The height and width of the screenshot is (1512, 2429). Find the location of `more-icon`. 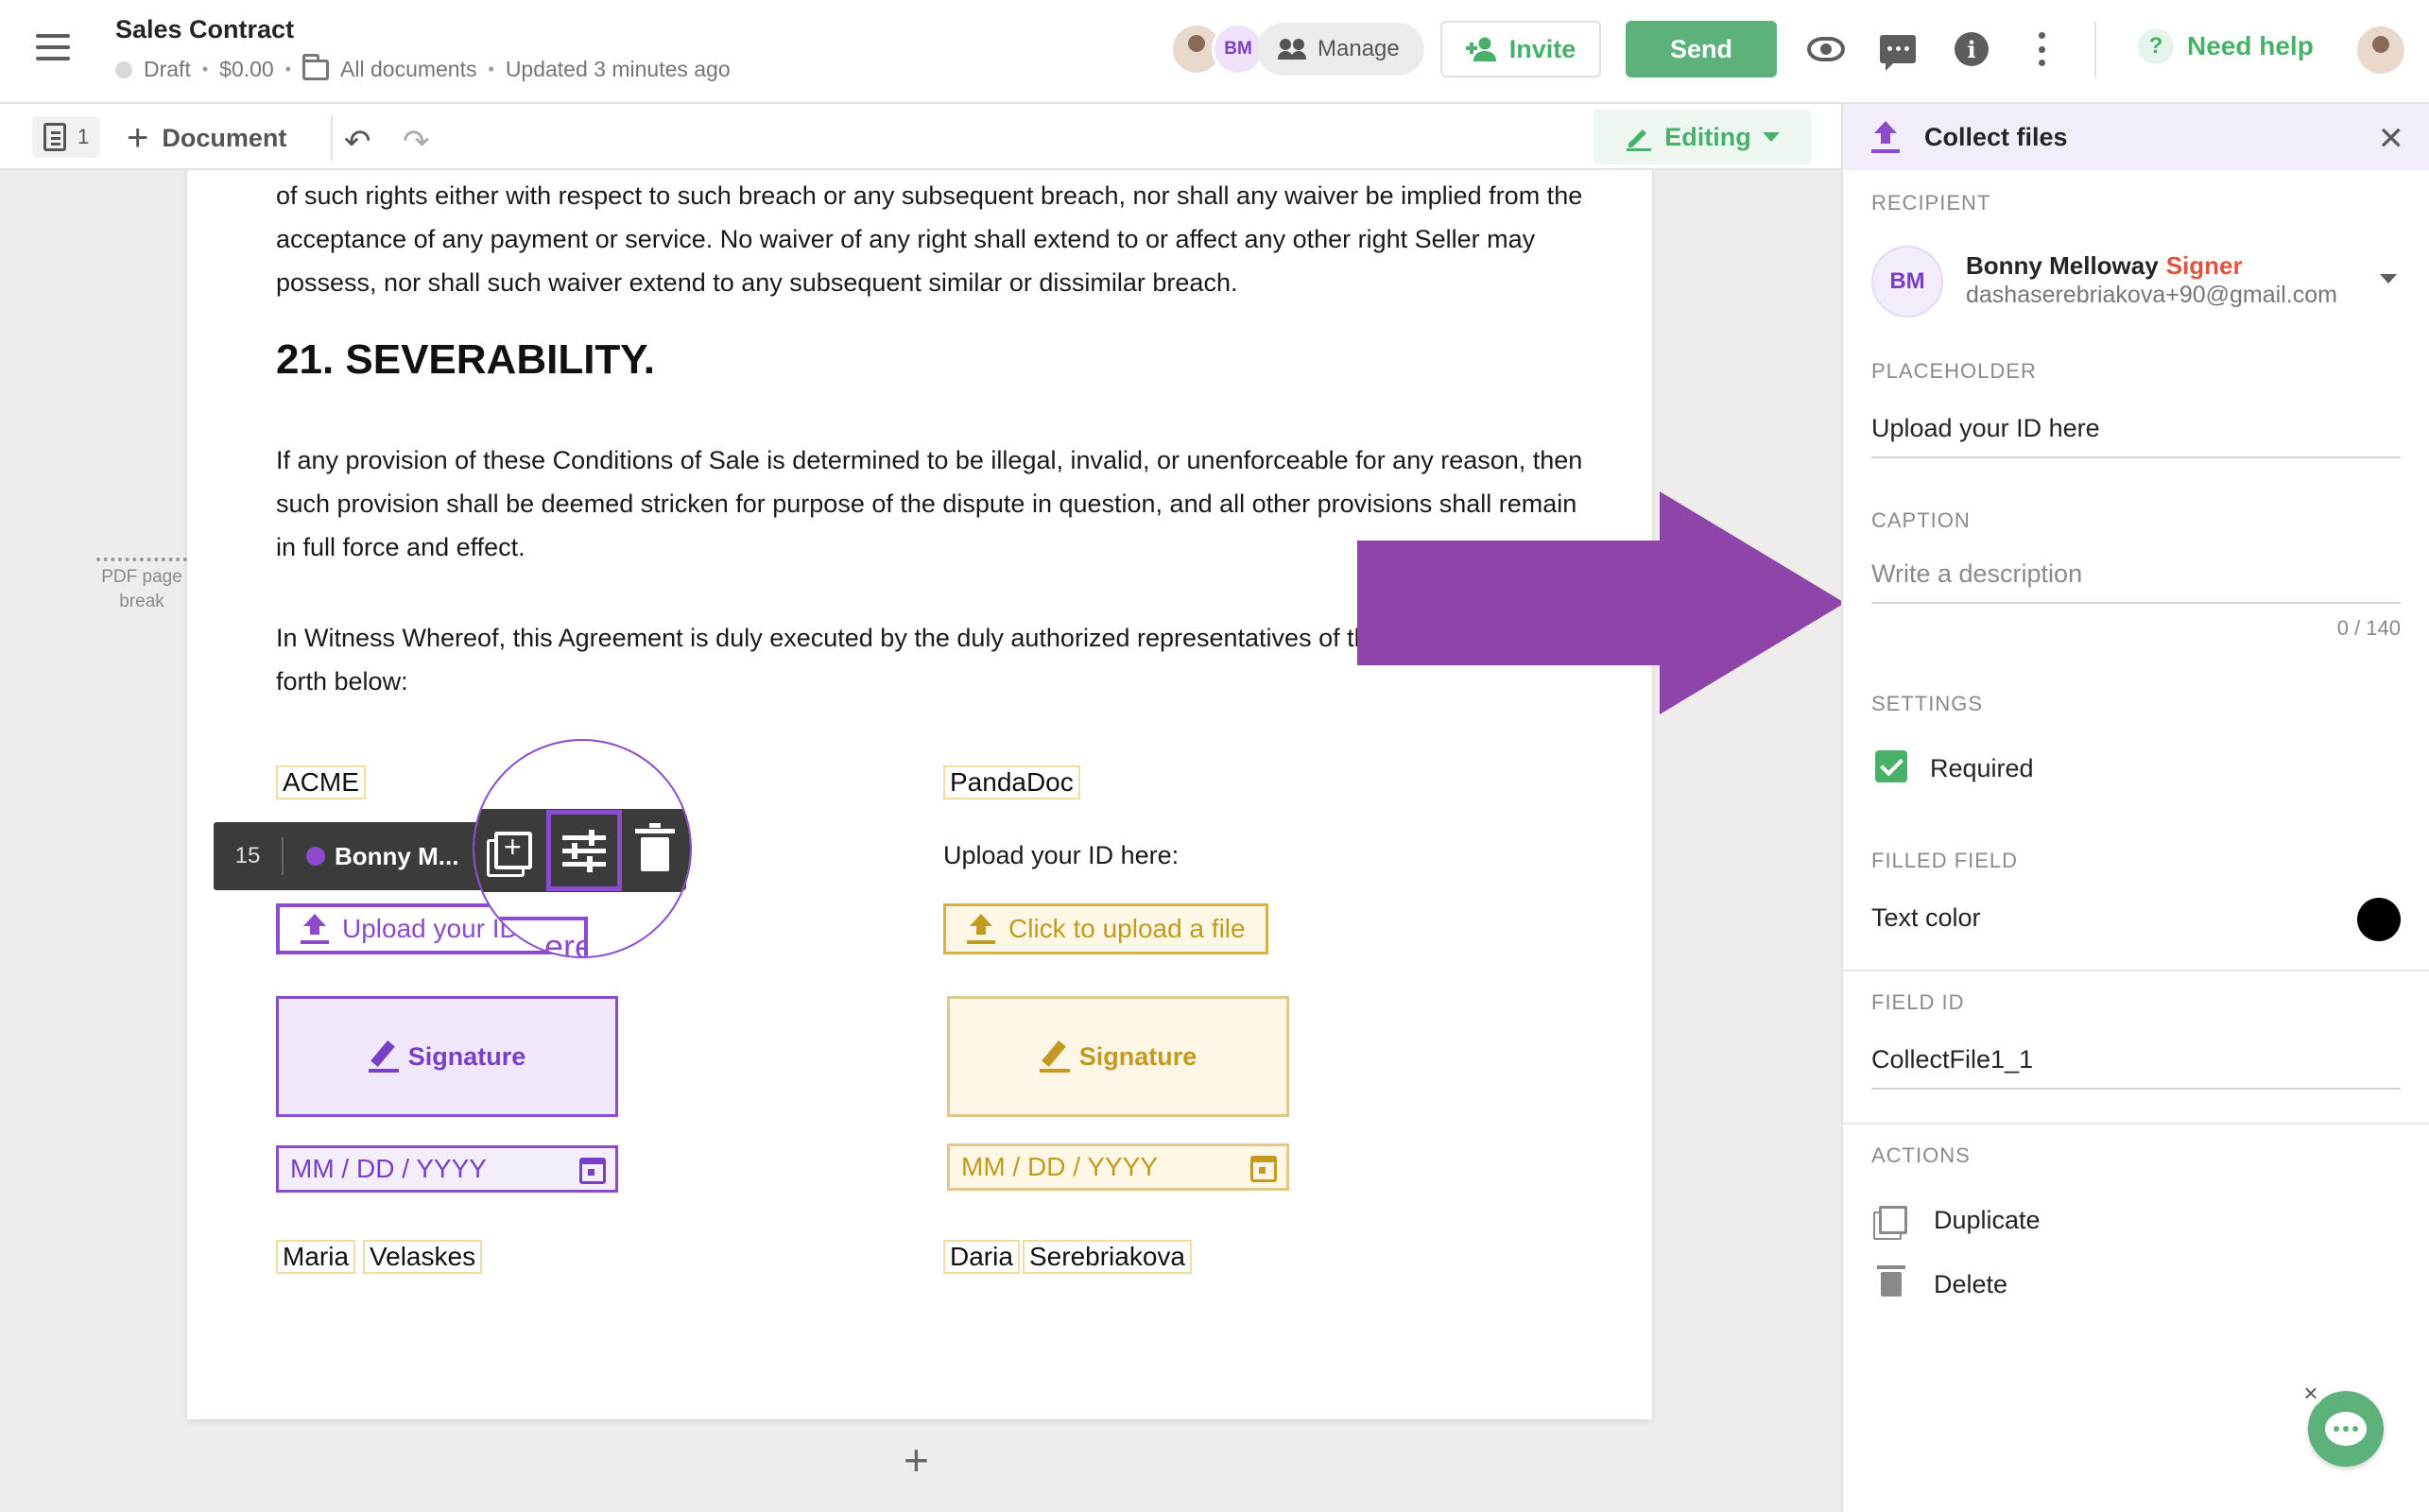

more-icon is located at coordinates (2042, 49).